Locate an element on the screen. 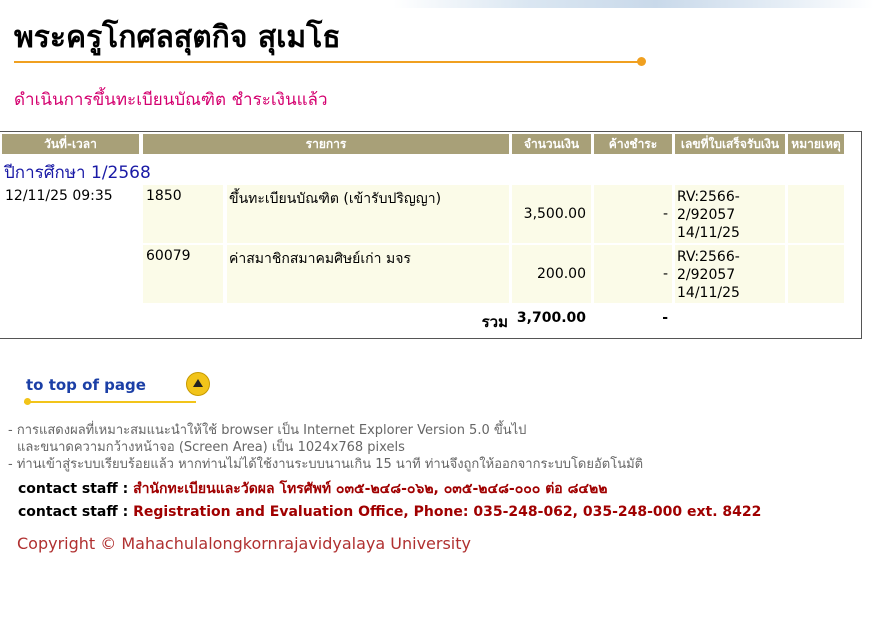 This screenshot has width=874, height=640. contact-label-en: contact staff : is located at coordinates (73, 512).